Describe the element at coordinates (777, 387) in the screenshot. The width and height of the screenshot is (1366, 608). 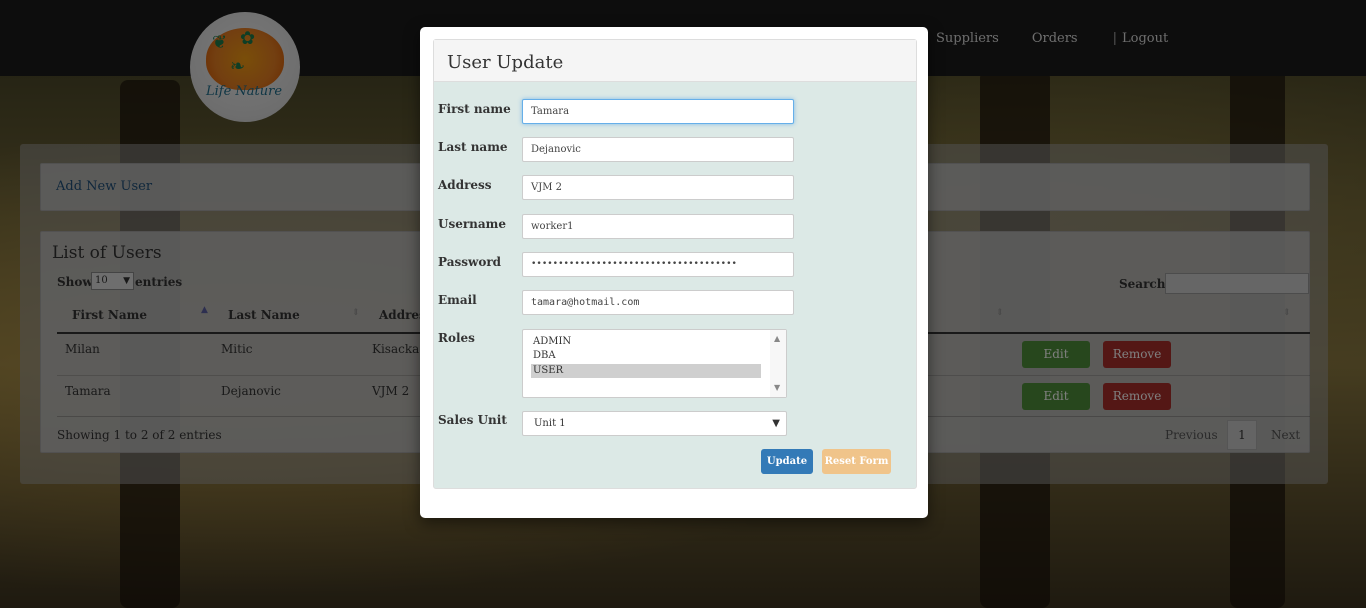
I see `scroll-down-icon: ▼` at that location.